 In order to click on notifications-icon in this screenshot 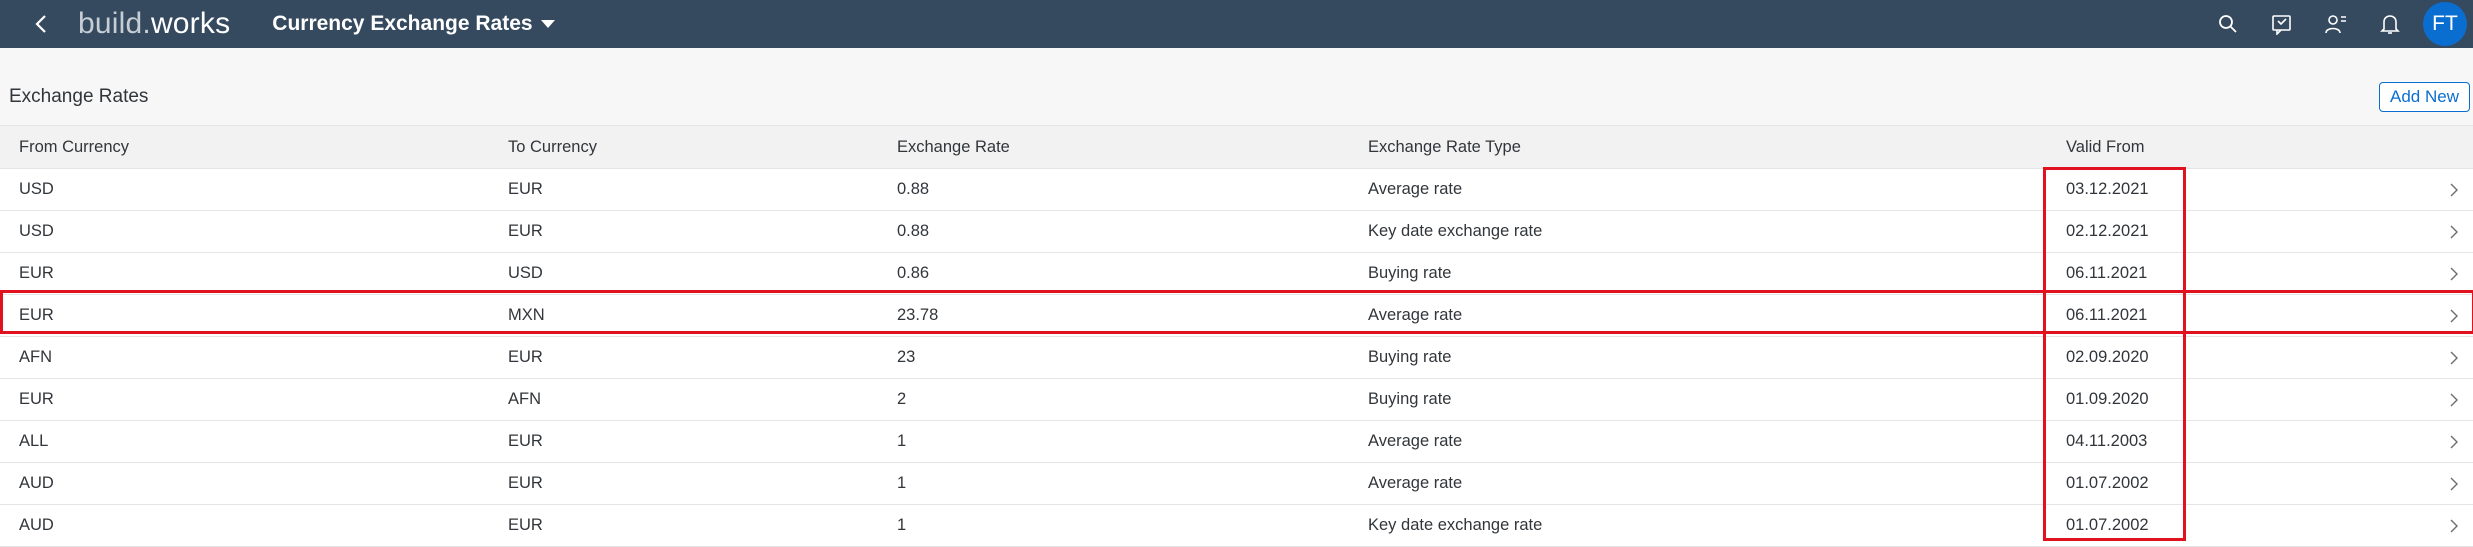, I will do `click(2390, 24)`.